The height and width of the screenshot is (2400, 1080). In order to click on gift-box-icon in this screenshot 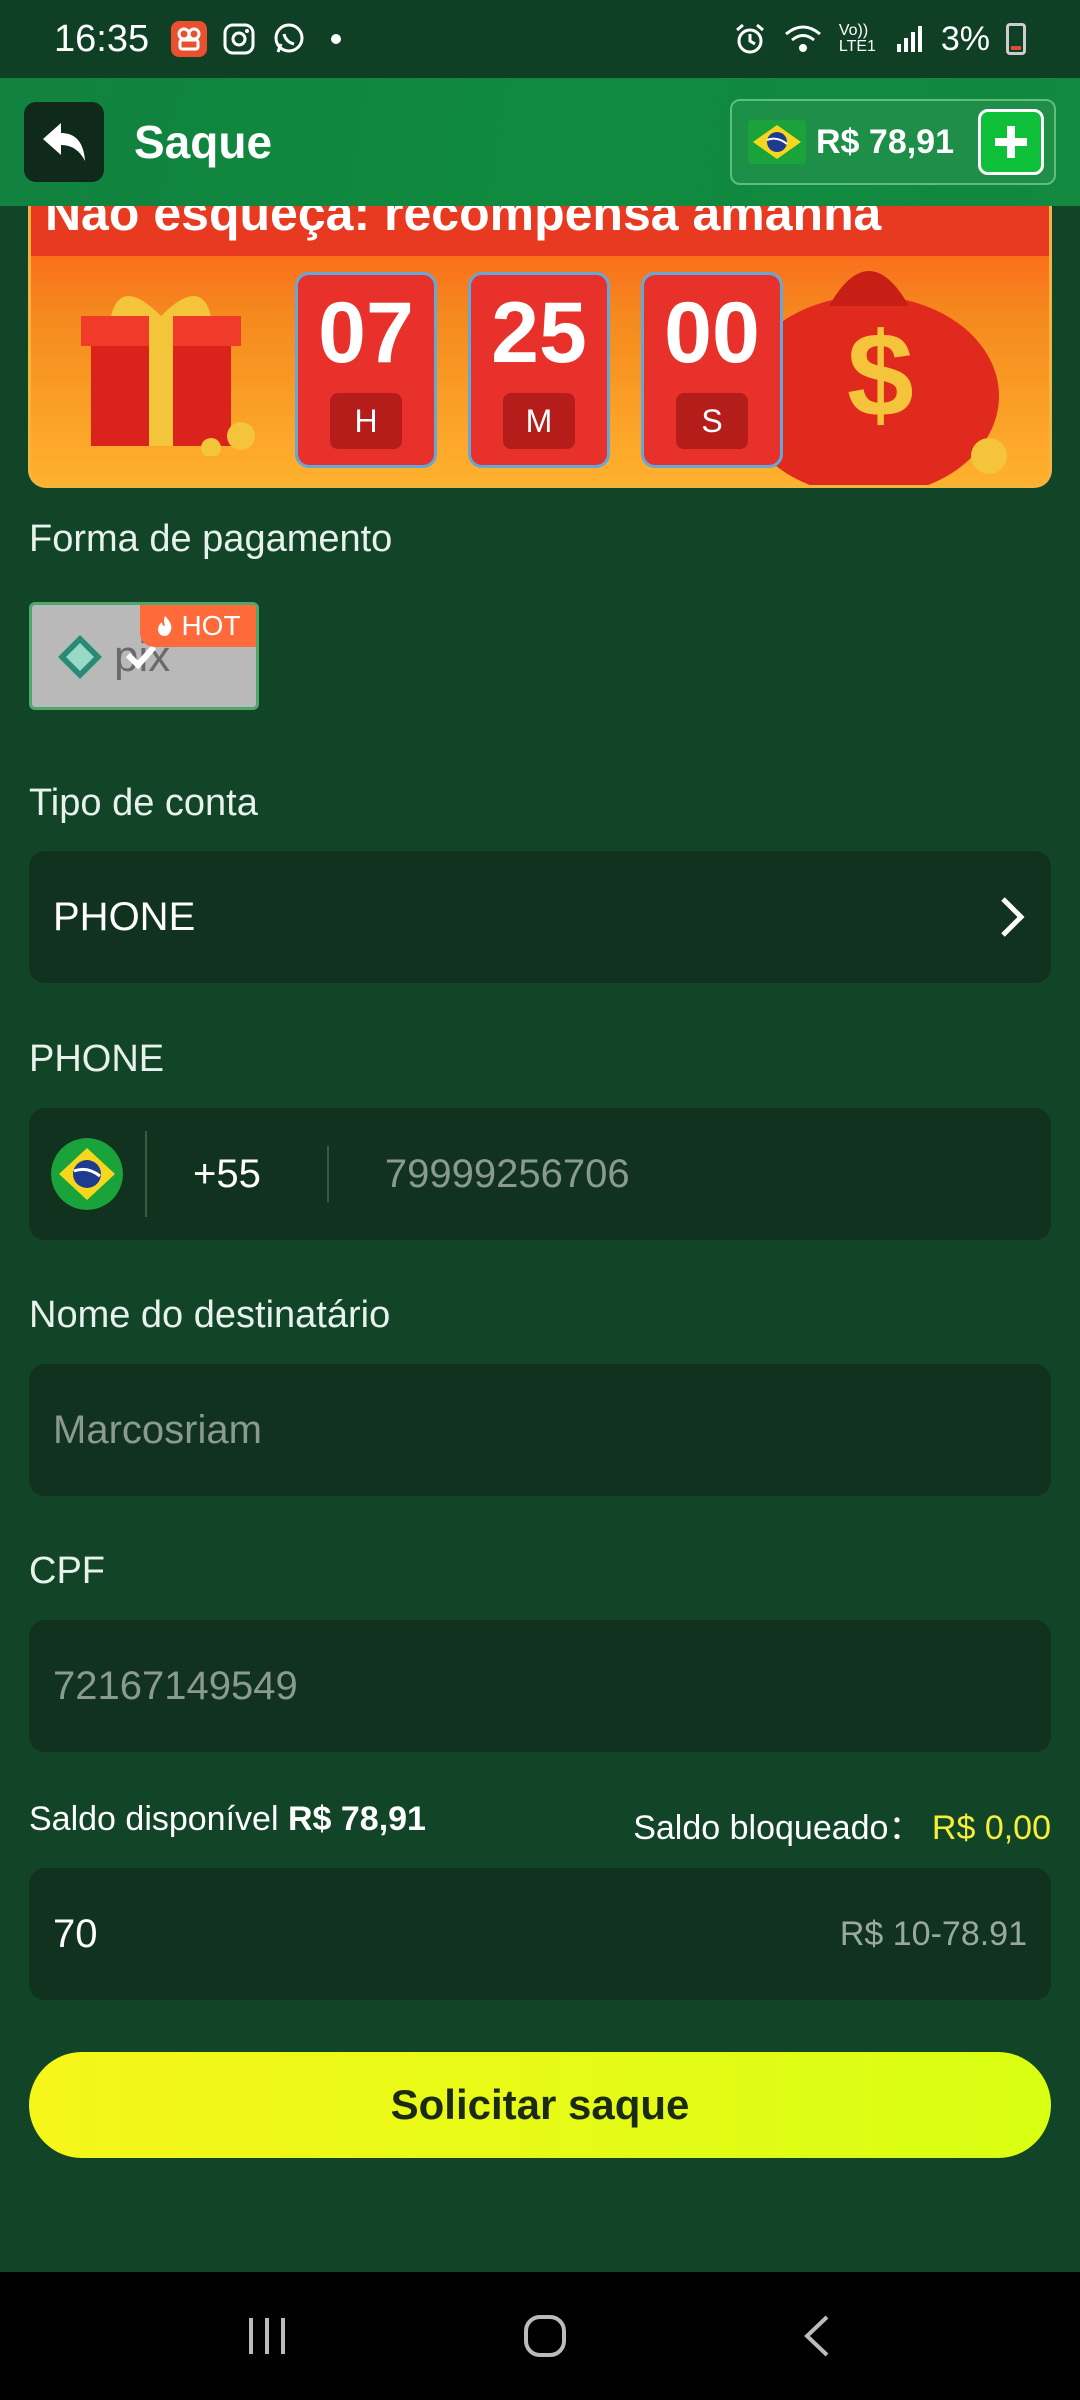, I will do `click(168, 376)`.